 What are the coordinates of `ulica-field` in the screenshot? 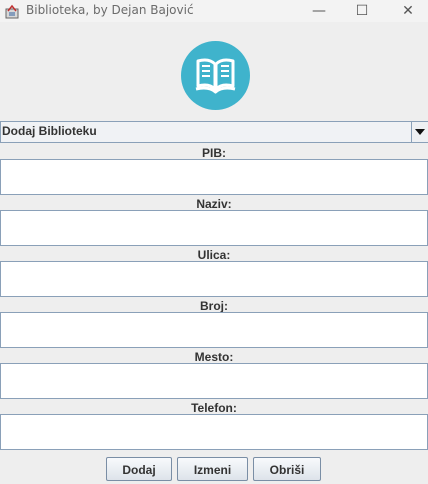 It's located at (214, 279).